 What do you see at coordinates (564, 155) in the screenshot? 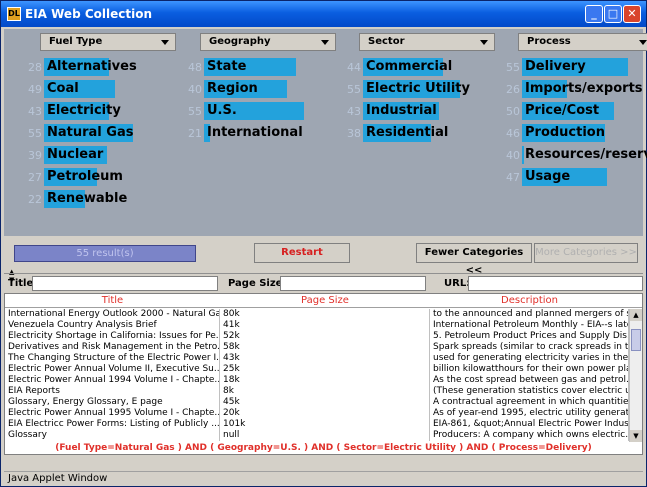
I see `filter-item: 40 Resources/reserves` at bounding box center [564, 155].